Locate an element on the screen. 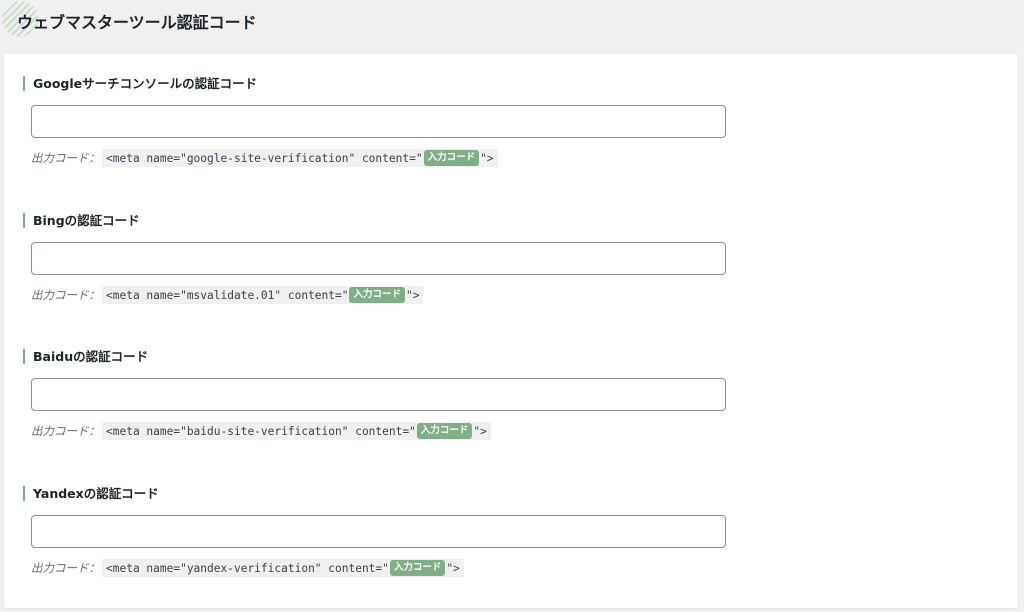  page-header: ウェブマスターツール認証コード is located at coordinates (512, 27).